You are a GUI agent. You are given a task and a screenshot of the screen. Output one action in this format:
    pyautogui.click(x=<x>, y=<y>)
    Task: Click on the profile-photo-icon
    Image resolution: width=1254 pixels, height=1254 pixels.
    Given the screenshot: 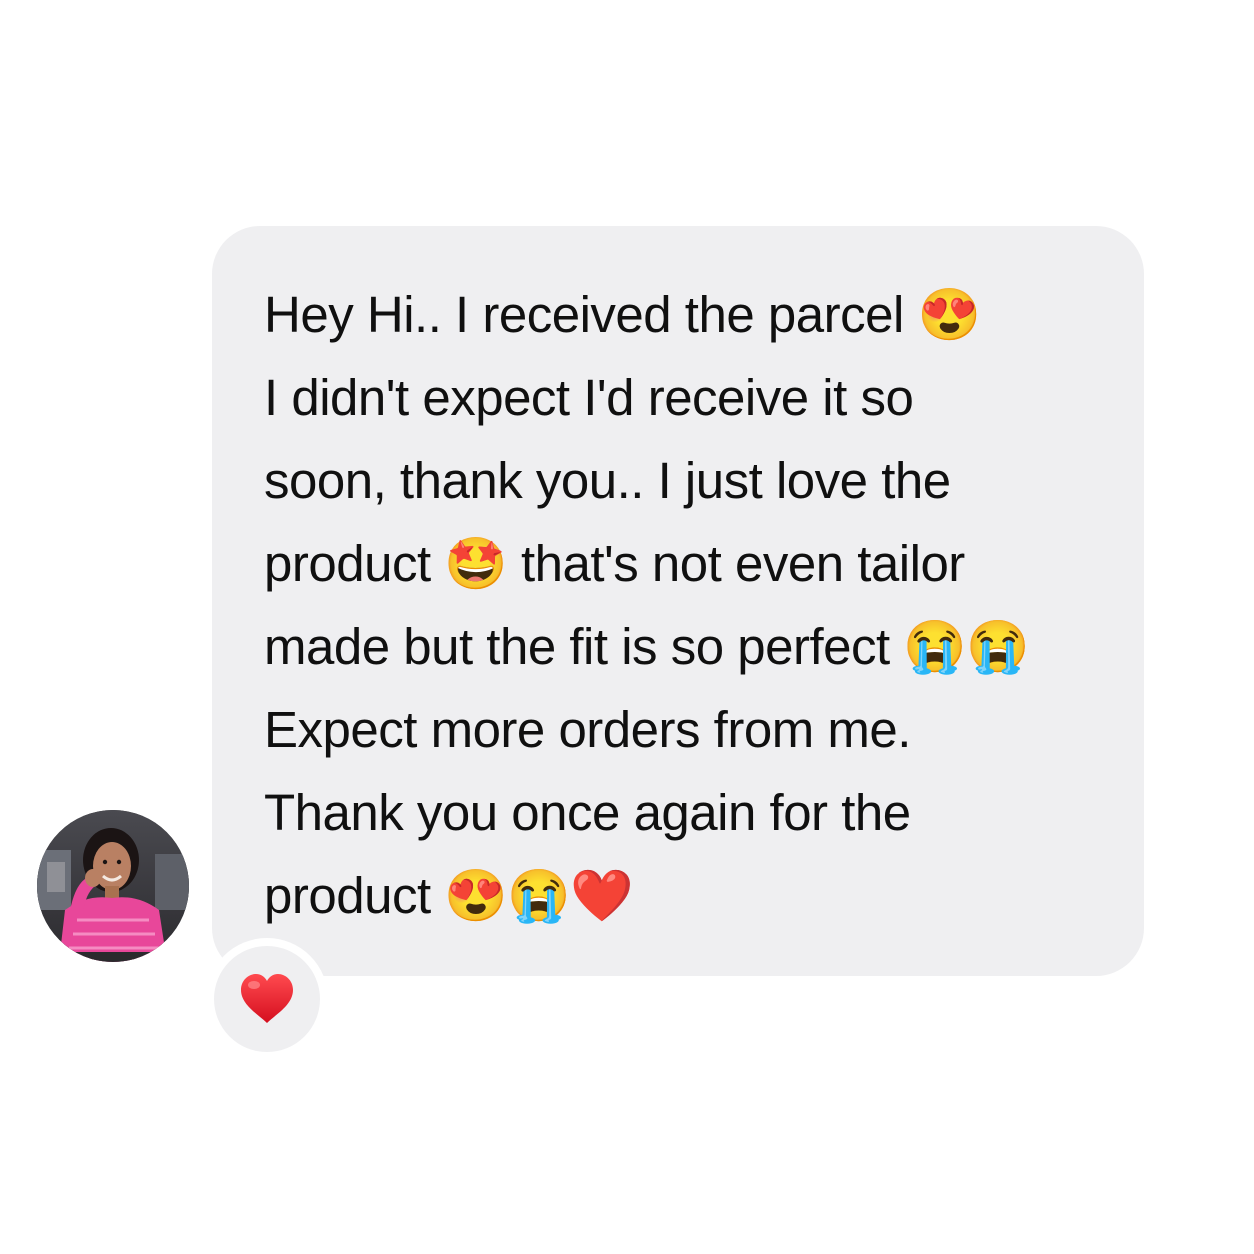 What is the action you would take?
    pyautogui.click(x=113, y=886)
    